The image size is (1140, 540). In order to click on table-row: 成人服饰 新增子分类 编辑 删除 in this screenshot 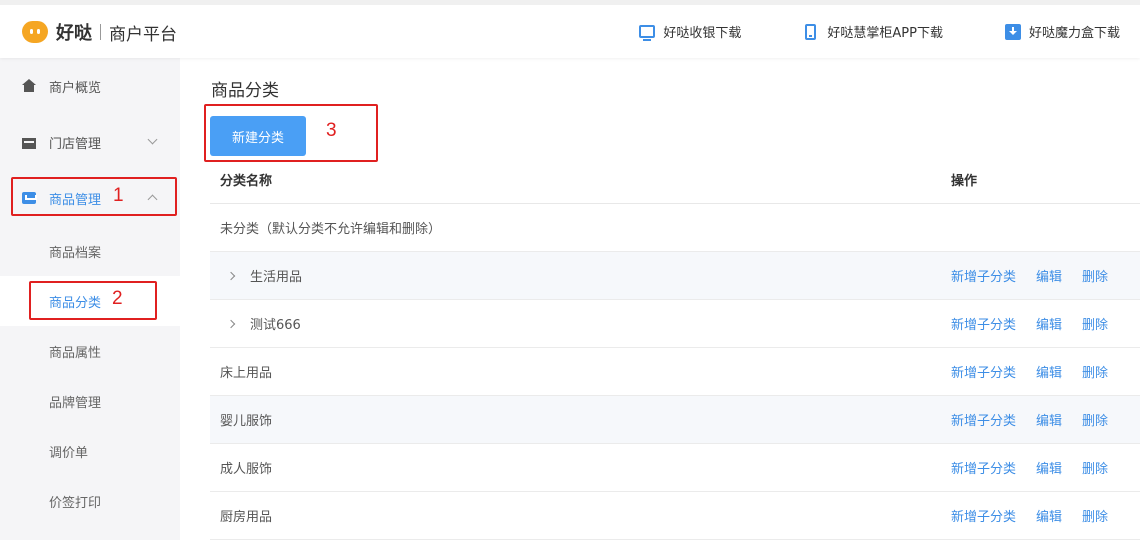, I will do `click(675, 468)`.